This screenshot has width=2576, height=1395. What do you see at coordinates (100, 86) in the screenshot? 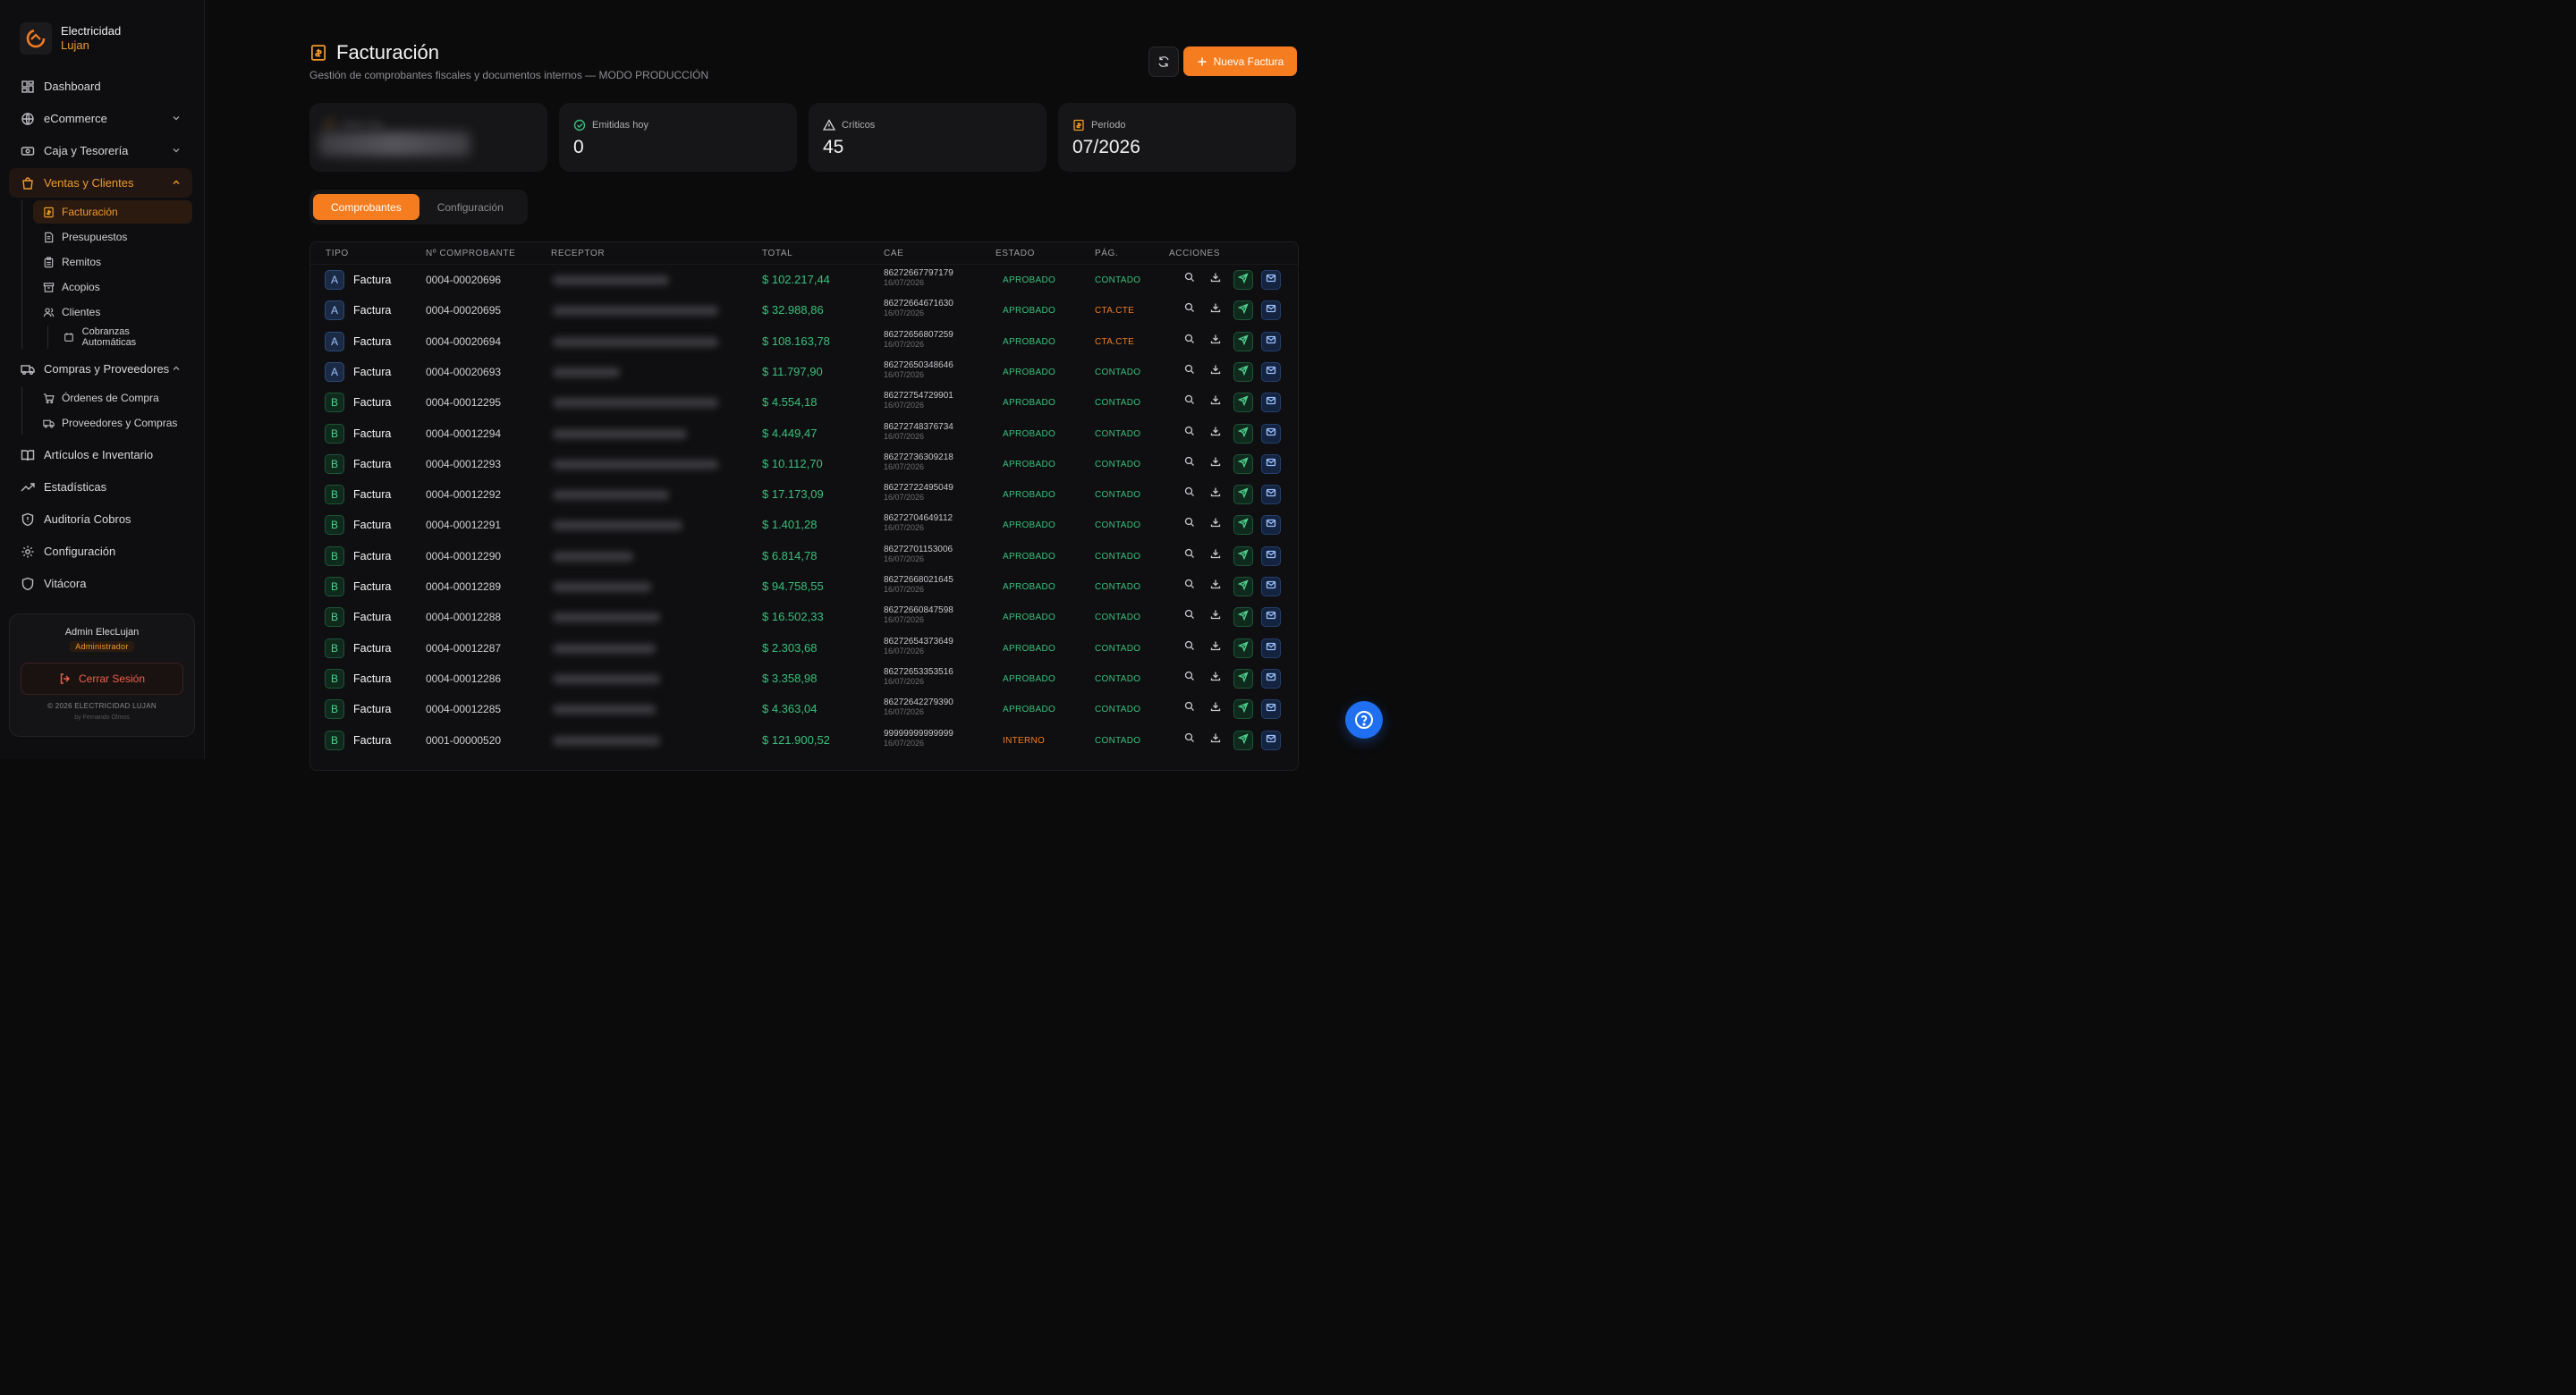
I see `sidebar-item-dashboard: Dashboard` at bounding box center [100, 86].